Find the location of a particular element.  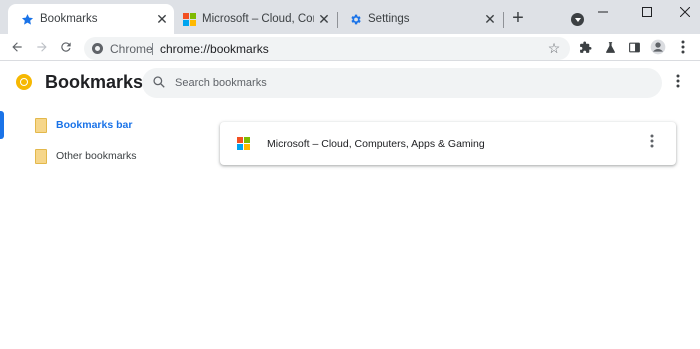

forward-button is located at coordinates (42, 47).